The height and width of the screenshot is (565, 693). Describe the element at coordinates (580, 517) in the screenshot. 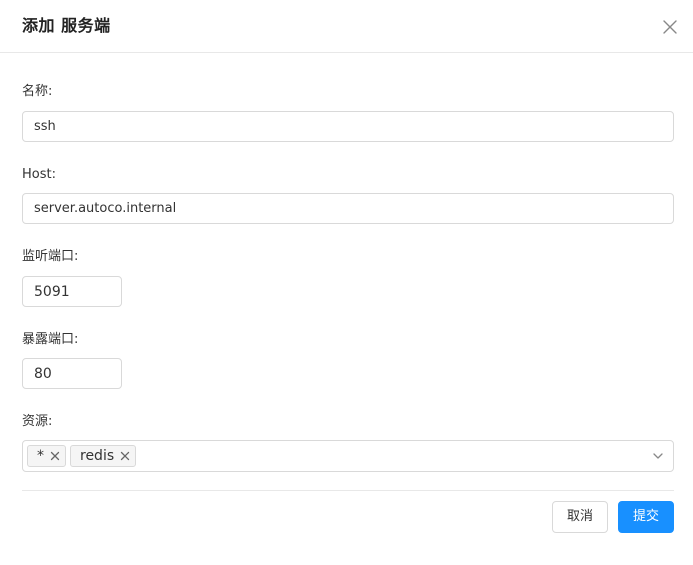

I see `cancel-button: 取消` at that location.